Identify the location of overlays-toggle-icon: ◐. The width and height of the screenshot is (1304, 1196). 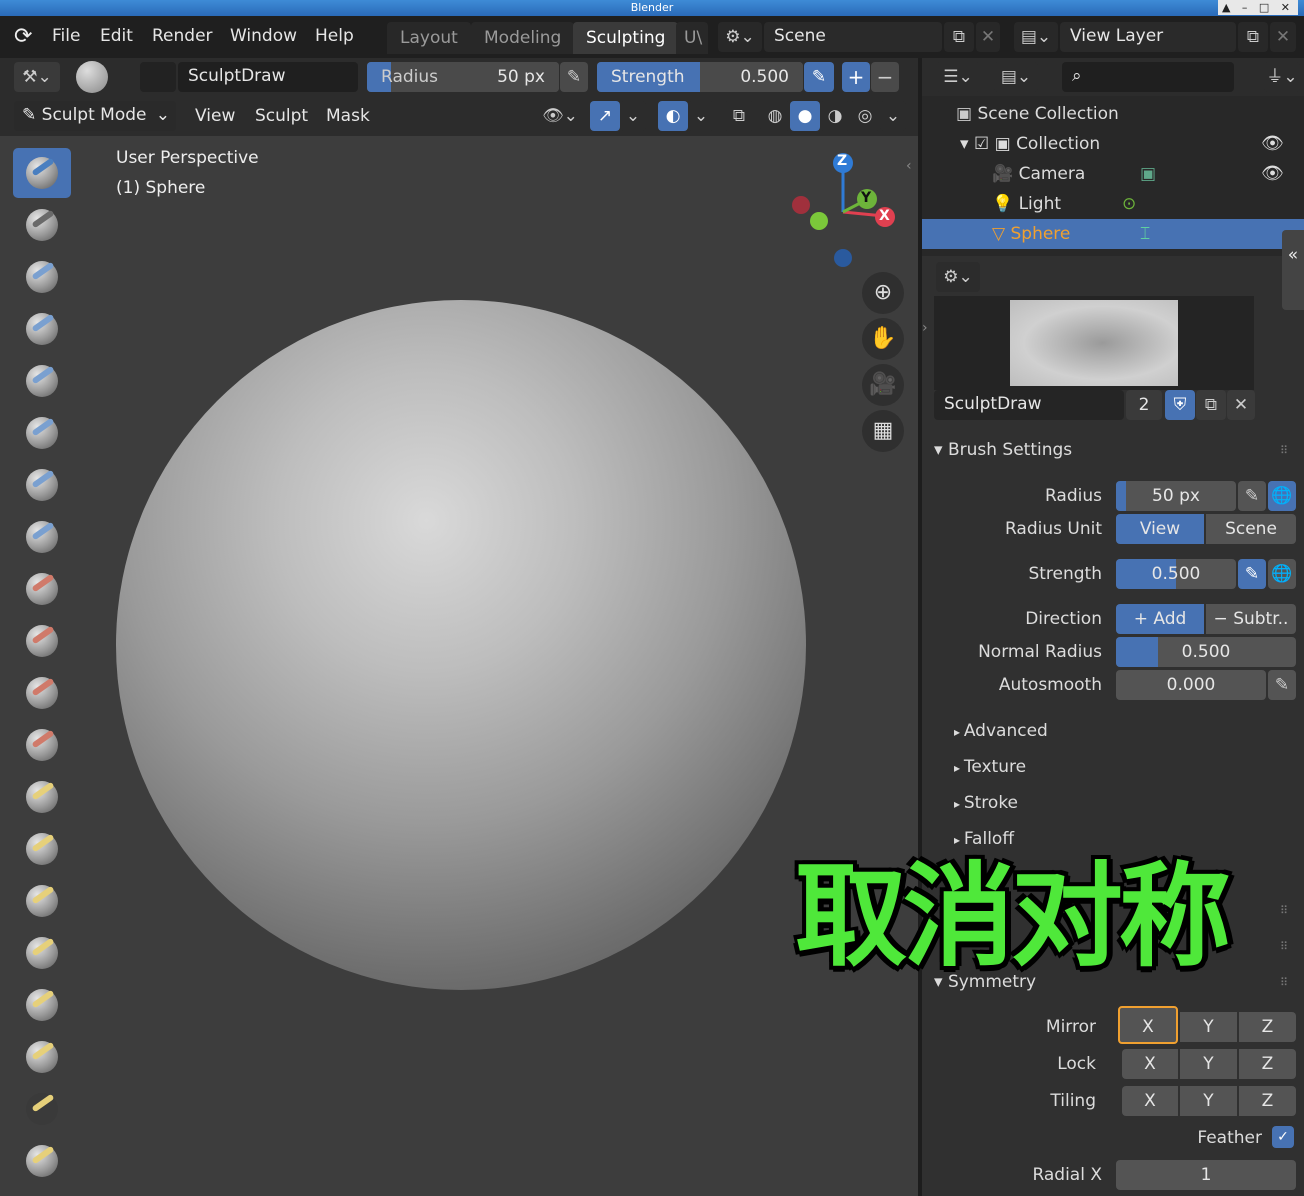
(673, 116).